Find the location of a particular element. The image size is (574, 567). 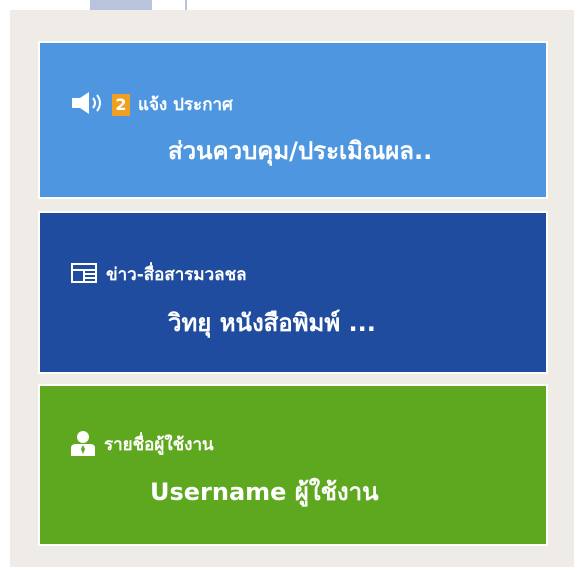

newspaper-icon is located at coordinates (84, 275).